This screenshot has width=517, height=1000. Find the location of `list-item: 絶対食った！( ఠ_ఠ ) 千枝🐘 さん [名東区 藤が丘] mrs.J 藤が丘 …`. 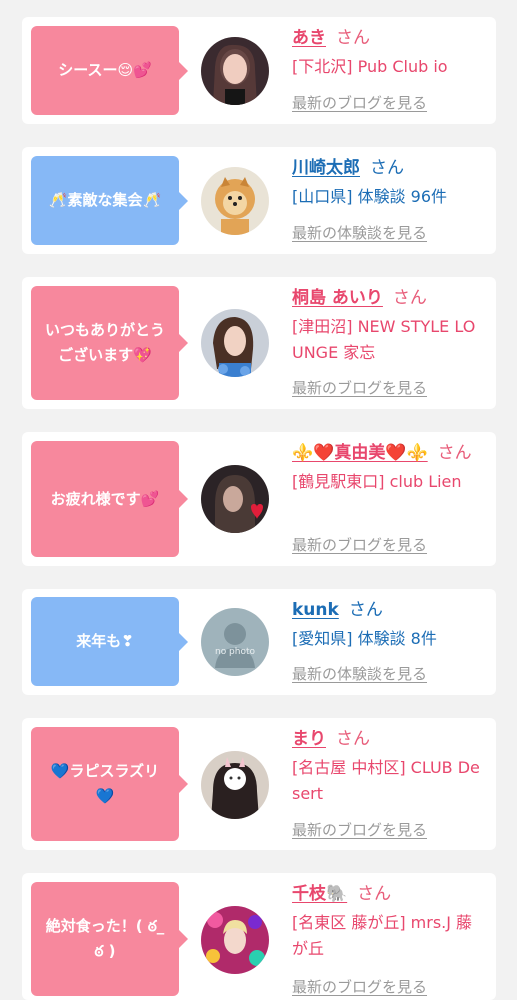

list-item: 絶対食った！( ఠ_ఠ ) 千枝🐘 さん [名東区 藤が丘] mrs.J 藤が丘 … is located at coordinates (259, 936).